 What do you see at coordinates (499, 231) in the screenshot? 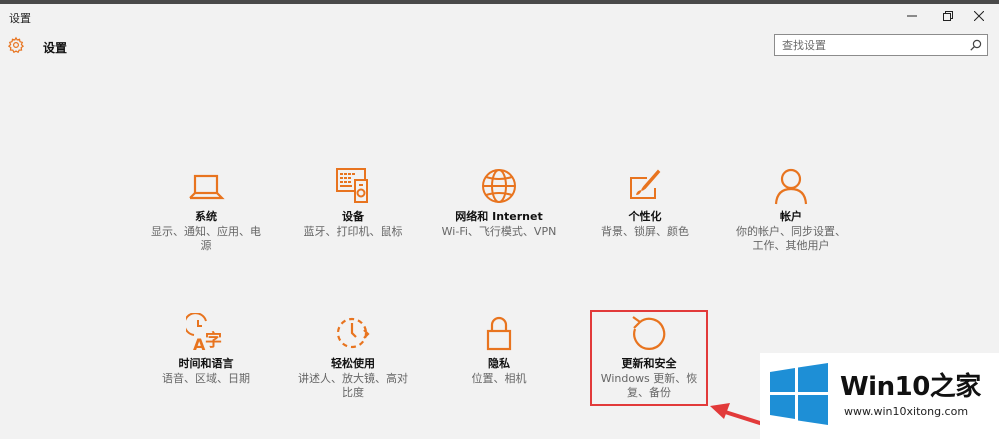
I see `tile-network-desc: Wi-Fi、飞行模式、VPN` at bounding box center [499, 231].